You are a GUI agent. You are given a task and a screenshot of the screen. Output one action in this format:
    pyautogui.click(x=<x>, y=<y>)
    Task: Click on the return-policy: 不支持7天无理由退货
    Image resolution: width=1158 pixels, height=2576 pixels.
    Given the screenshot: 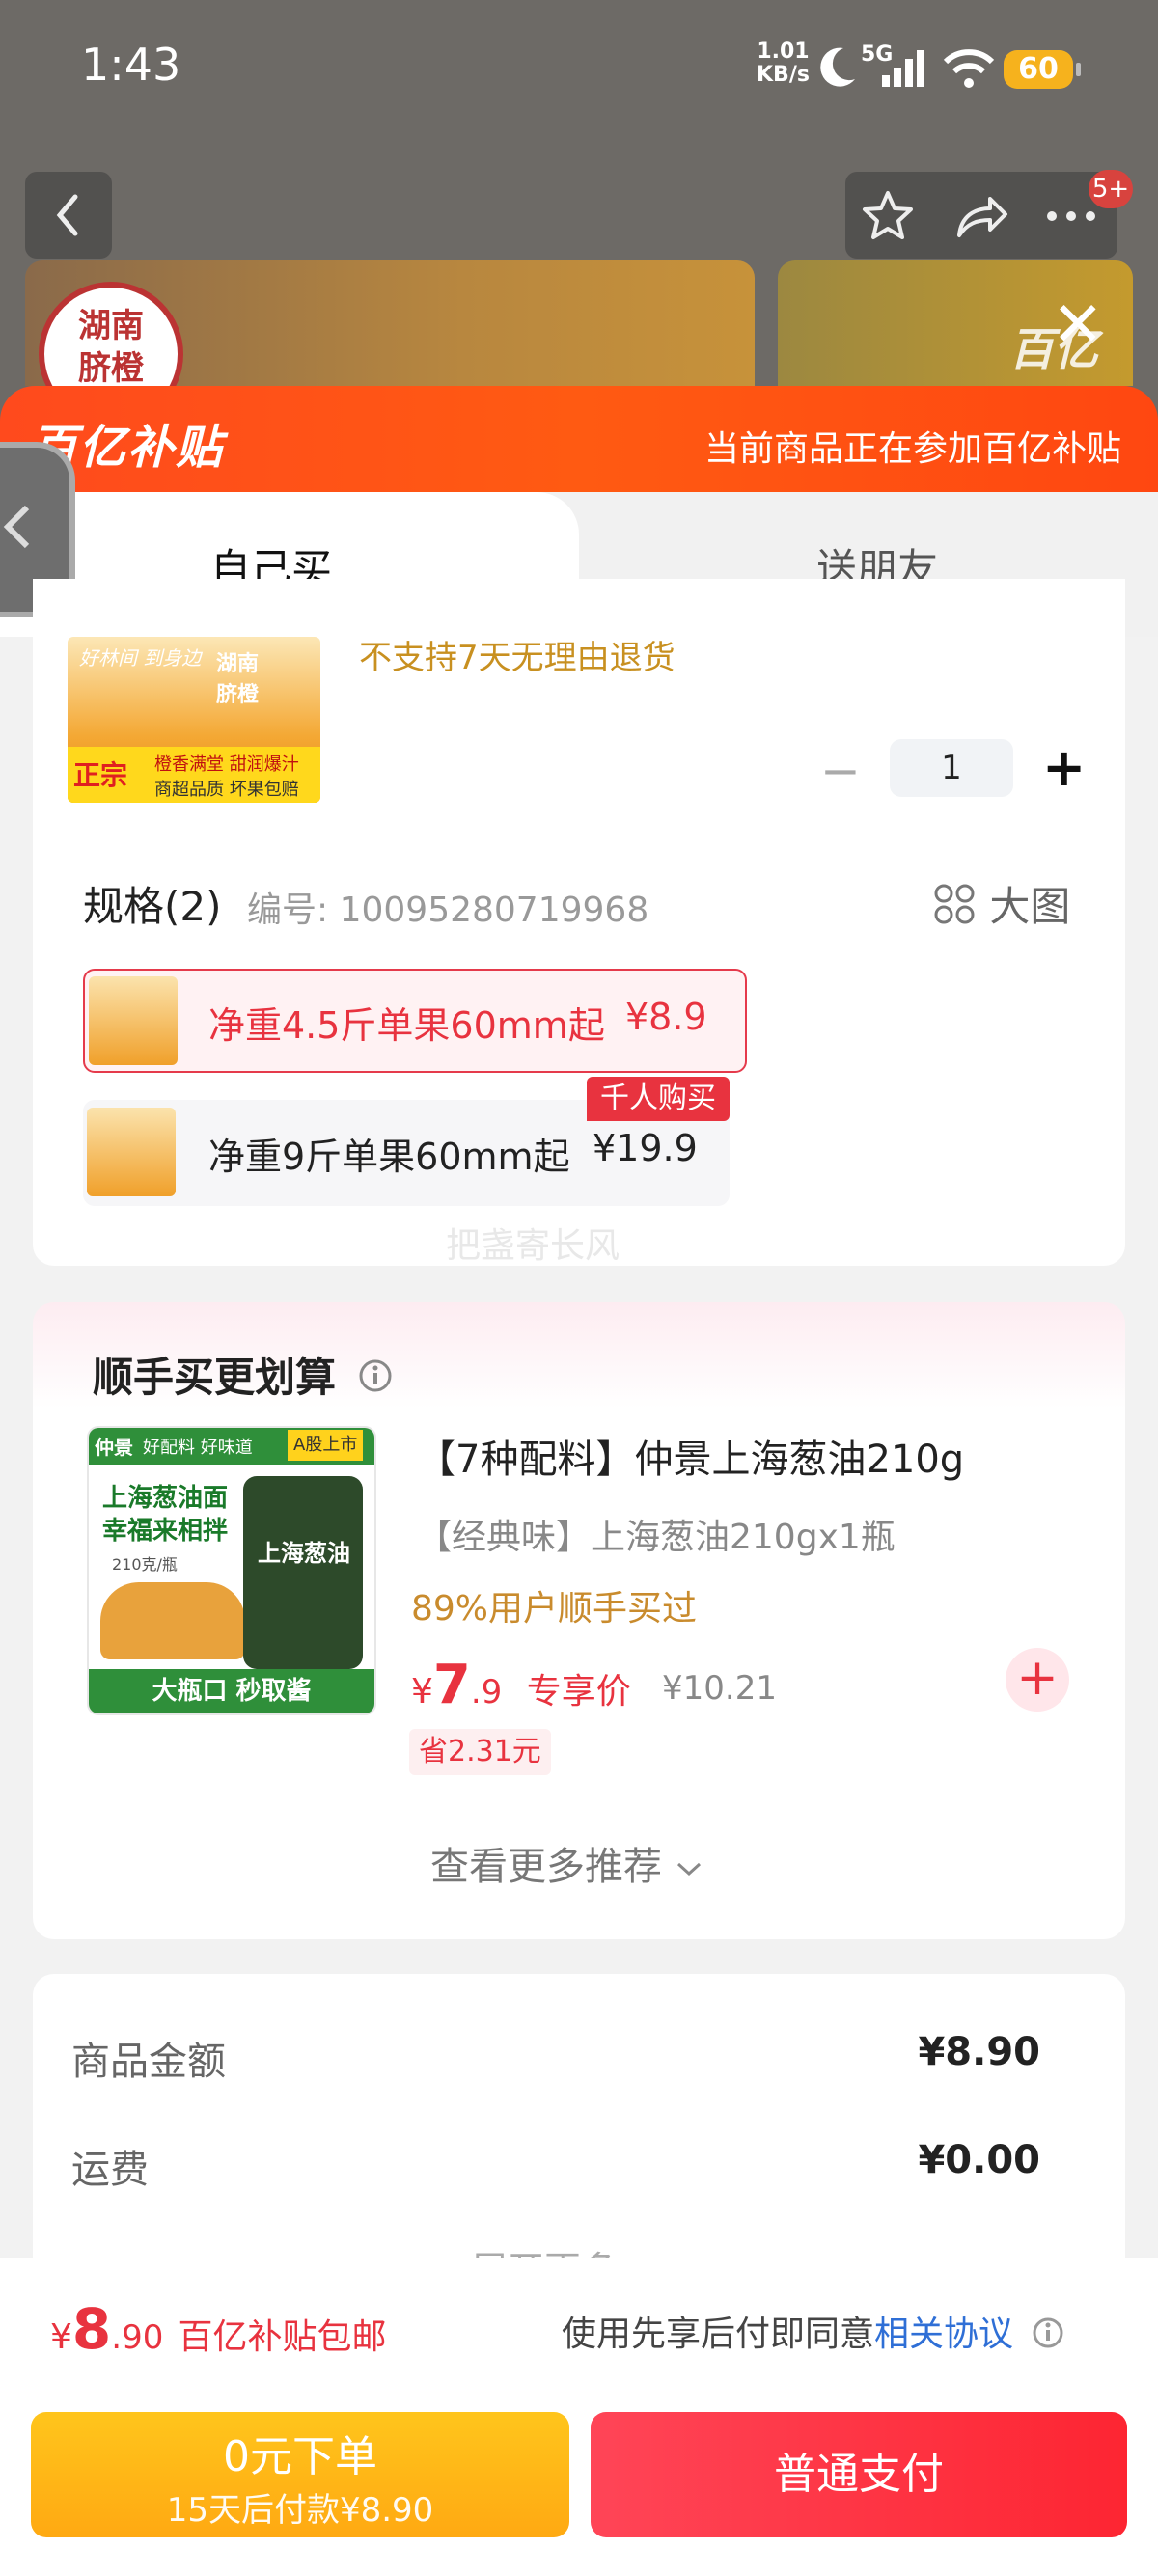 What is the action you would take?
    pyautogui.click(x=517, y=658)
    